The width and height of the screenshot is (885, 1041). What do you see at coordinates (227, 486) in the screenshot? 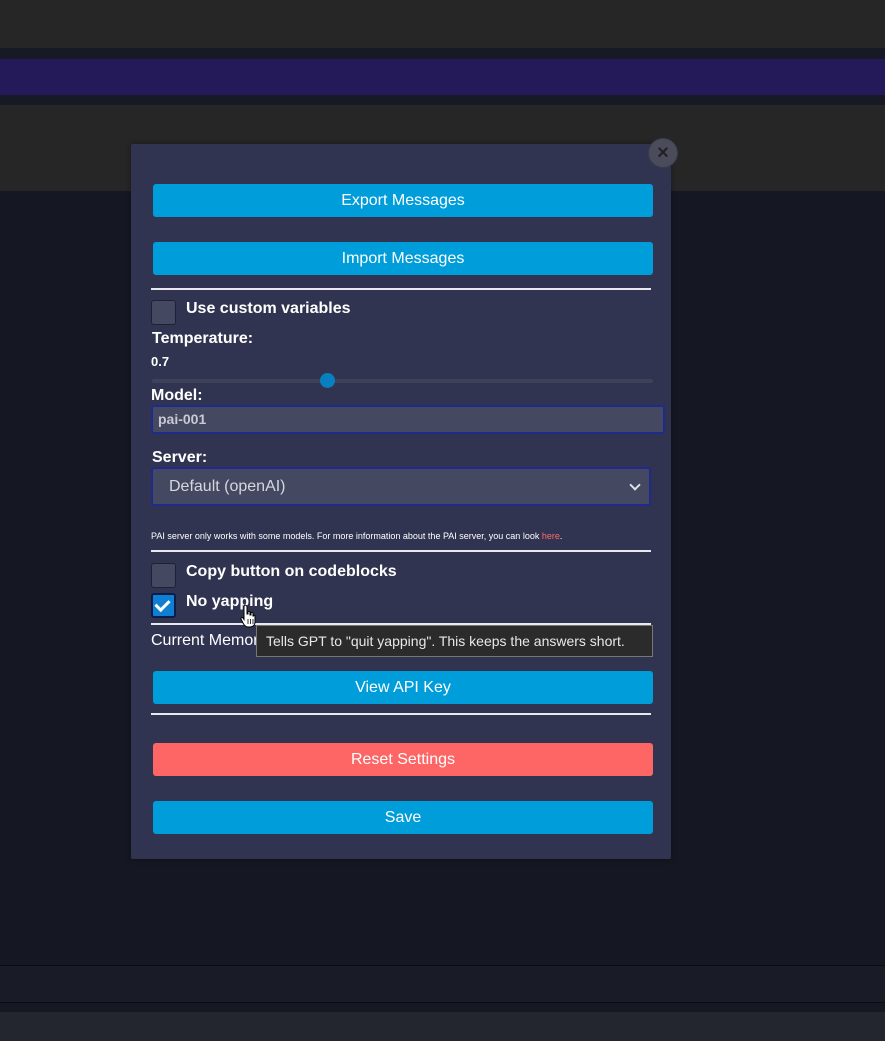
I see `server-selected-value: Default (openAI)` at bounding box center [227, 486].